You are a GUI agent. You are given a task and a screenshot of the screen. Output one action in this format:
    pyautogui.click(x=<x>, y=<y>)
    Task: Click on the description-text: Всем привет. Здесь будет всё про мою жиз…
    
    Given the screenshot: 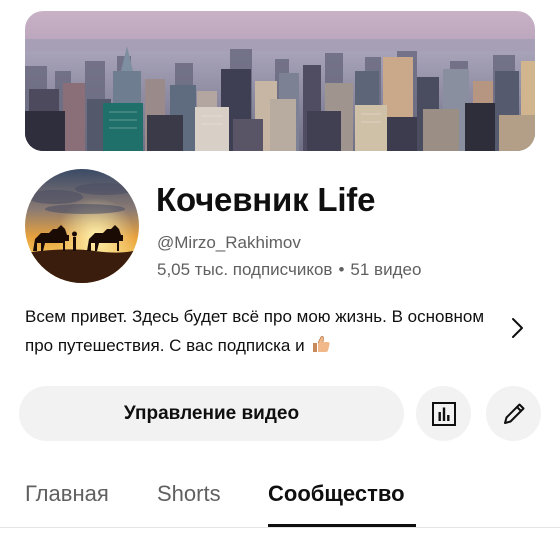 What is the action you would take?
    pyautogui.click(x=255, y=331)
    